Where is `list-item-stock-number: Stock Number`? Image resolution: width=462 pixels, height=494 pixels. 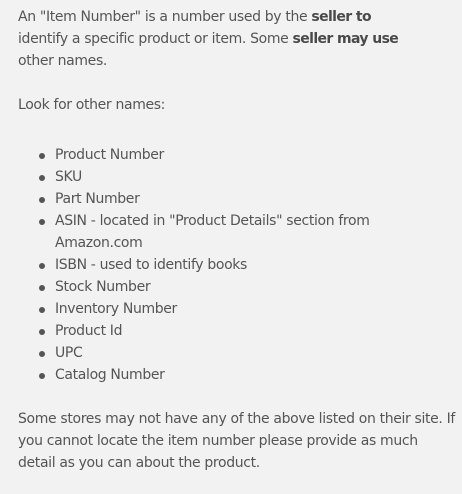
list-item-stock-number: Stock Number is located at coordinates (248, 287).